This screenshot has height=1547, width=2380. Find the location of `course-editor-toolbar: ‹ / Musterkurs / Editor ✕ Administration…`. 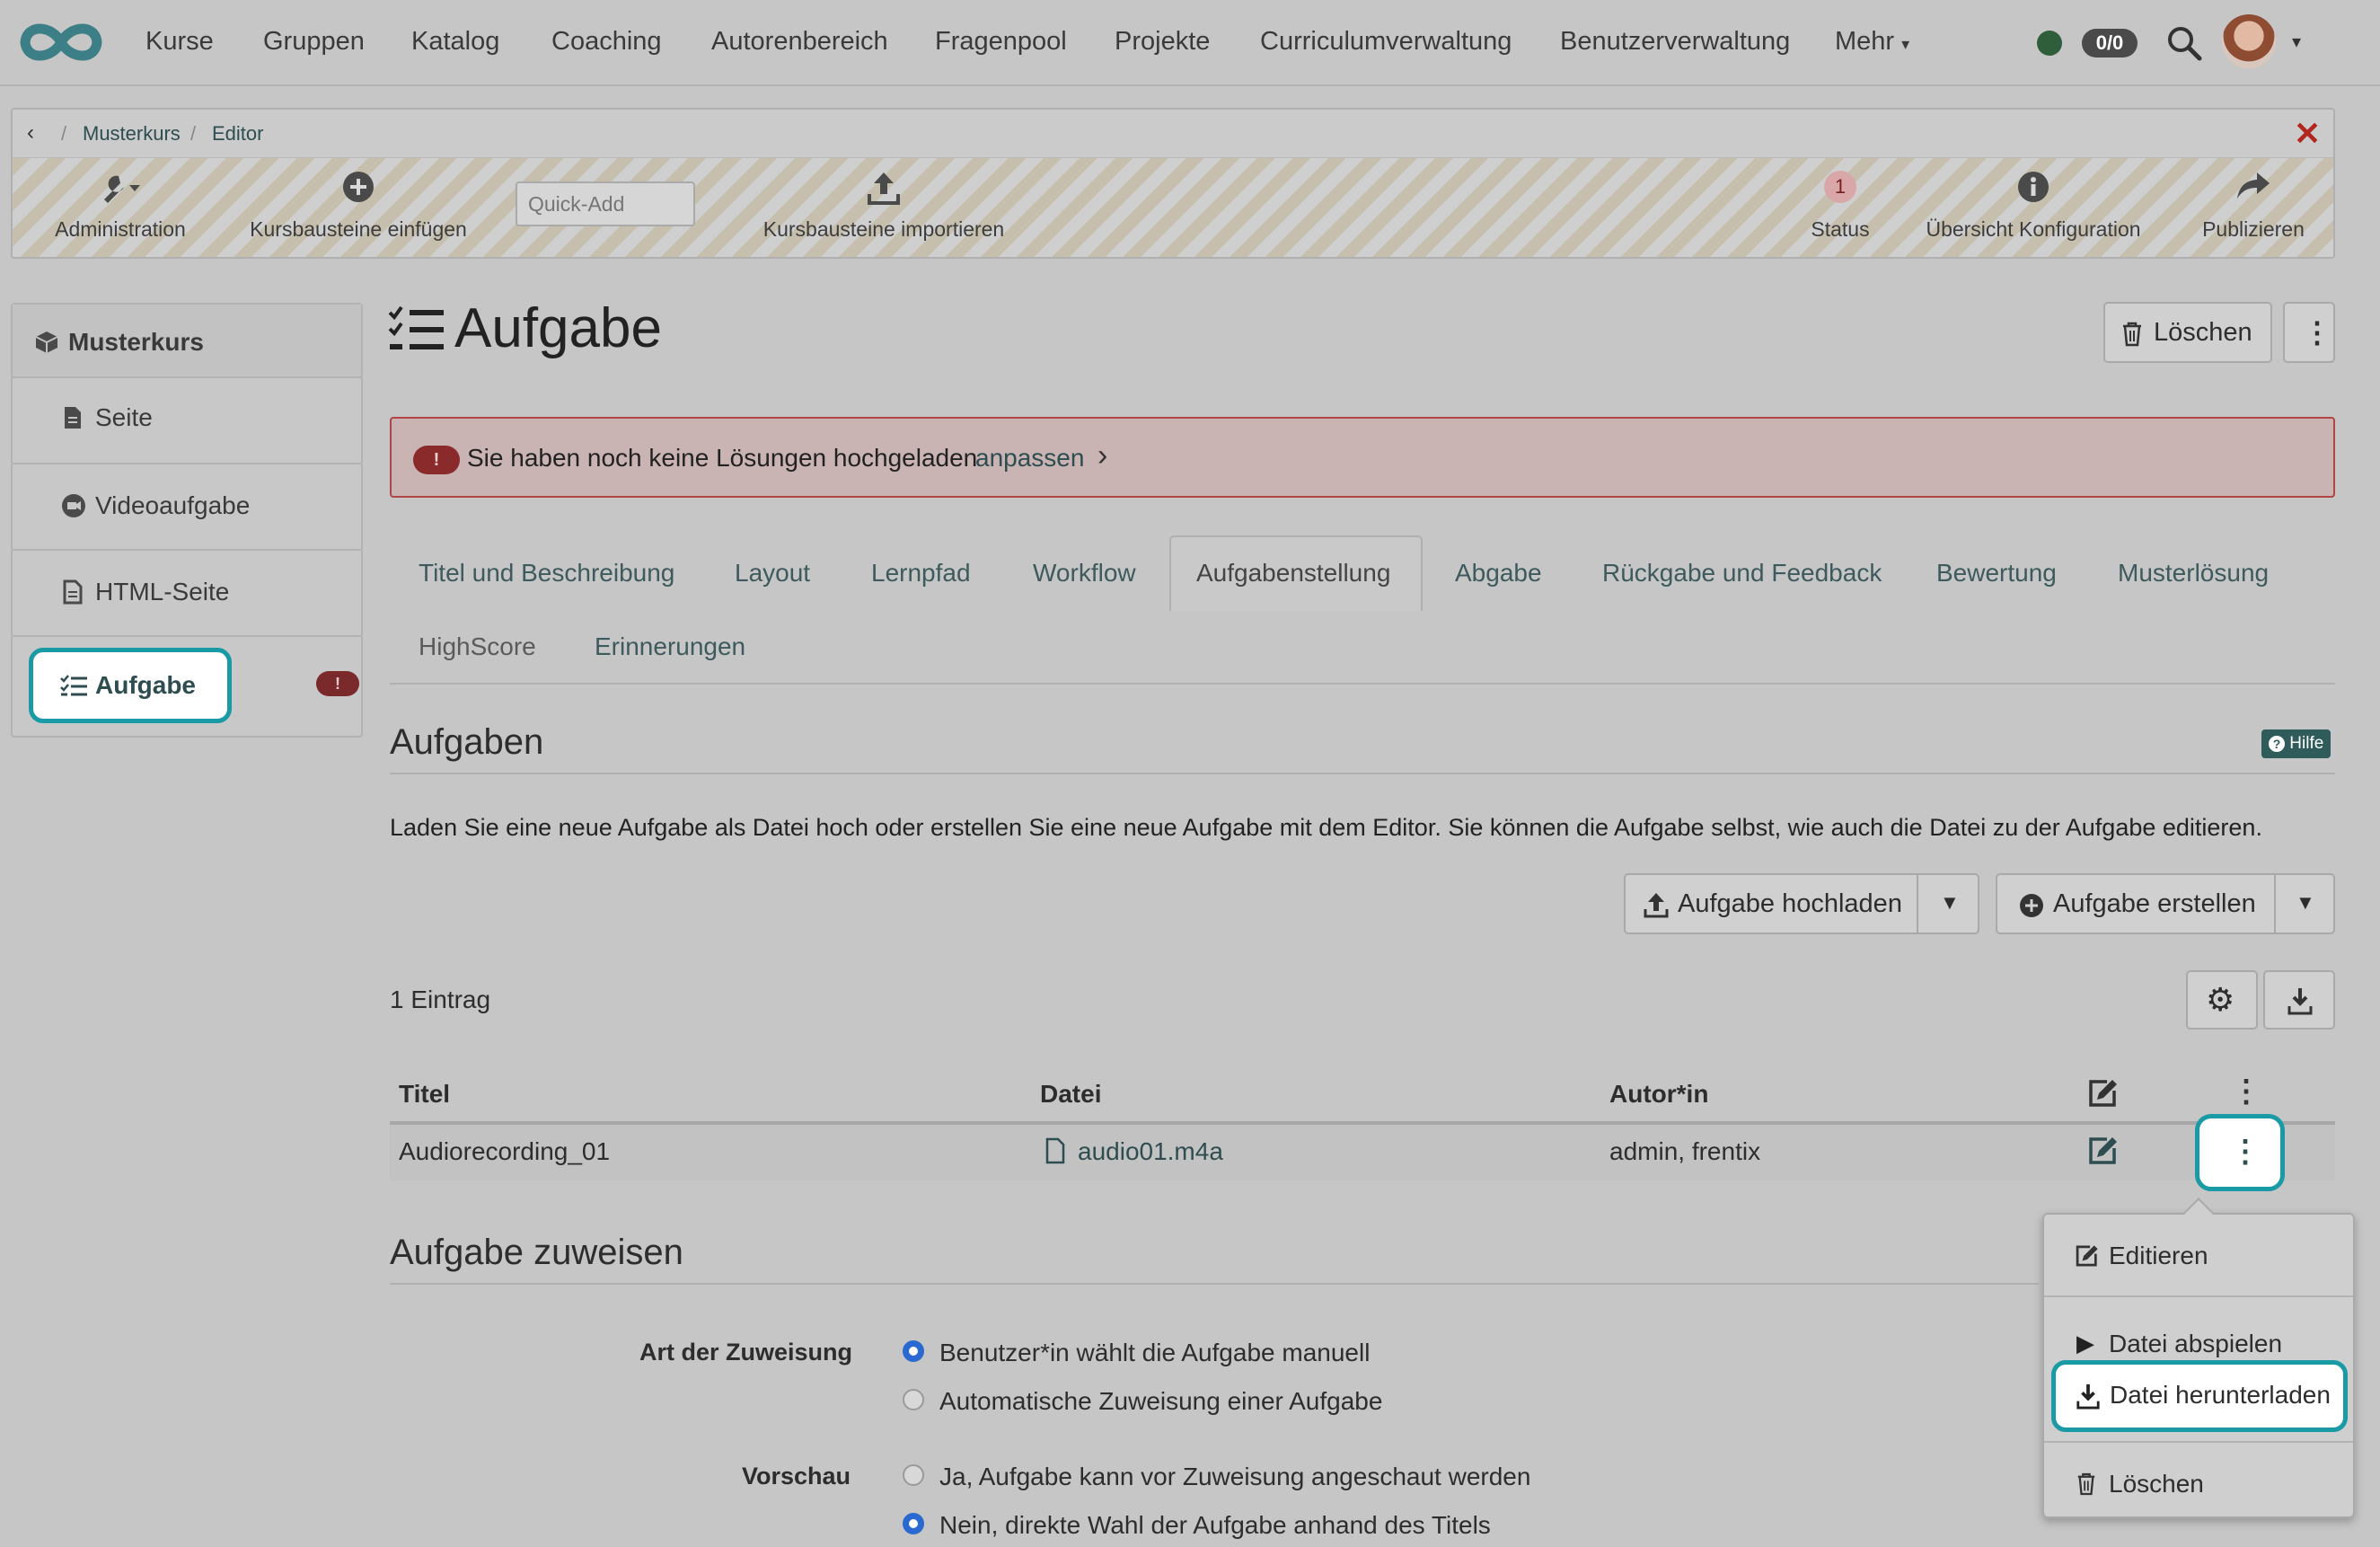

course-editor-toolbar: ‹ / Musterkurs / Editor ✕ Administration… is located at coordinates (1173, 183).